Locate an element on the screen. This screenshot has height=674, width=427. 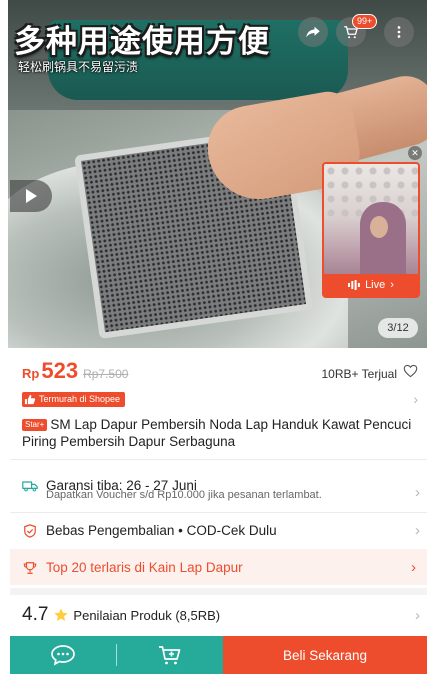
ranking-row: Top 20 terlaris di Kain Lap Dapur › is located at coordinates (218, 567).